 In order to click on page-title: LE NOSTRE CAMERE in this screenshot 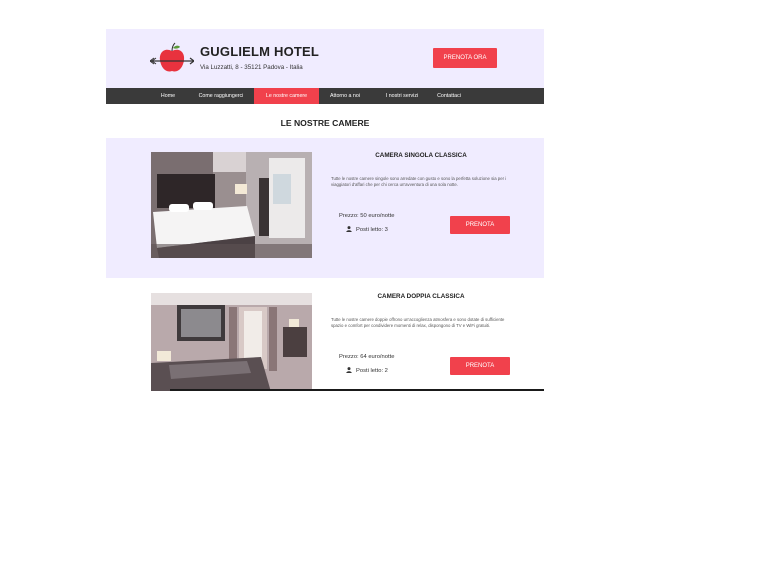, I will do `click(325, 123)`.